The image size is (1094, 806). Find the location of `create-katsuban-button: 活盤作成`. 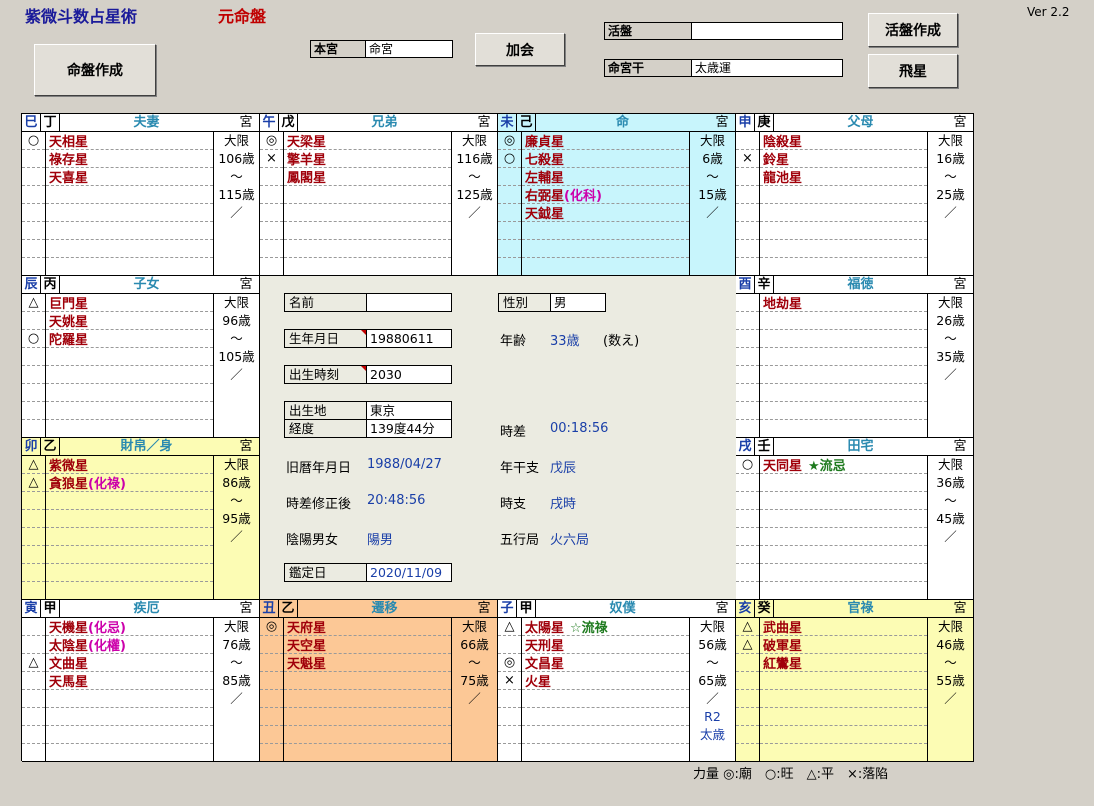

create-katsuban-button: 活盤作成 is located at coordinates (913, 30).